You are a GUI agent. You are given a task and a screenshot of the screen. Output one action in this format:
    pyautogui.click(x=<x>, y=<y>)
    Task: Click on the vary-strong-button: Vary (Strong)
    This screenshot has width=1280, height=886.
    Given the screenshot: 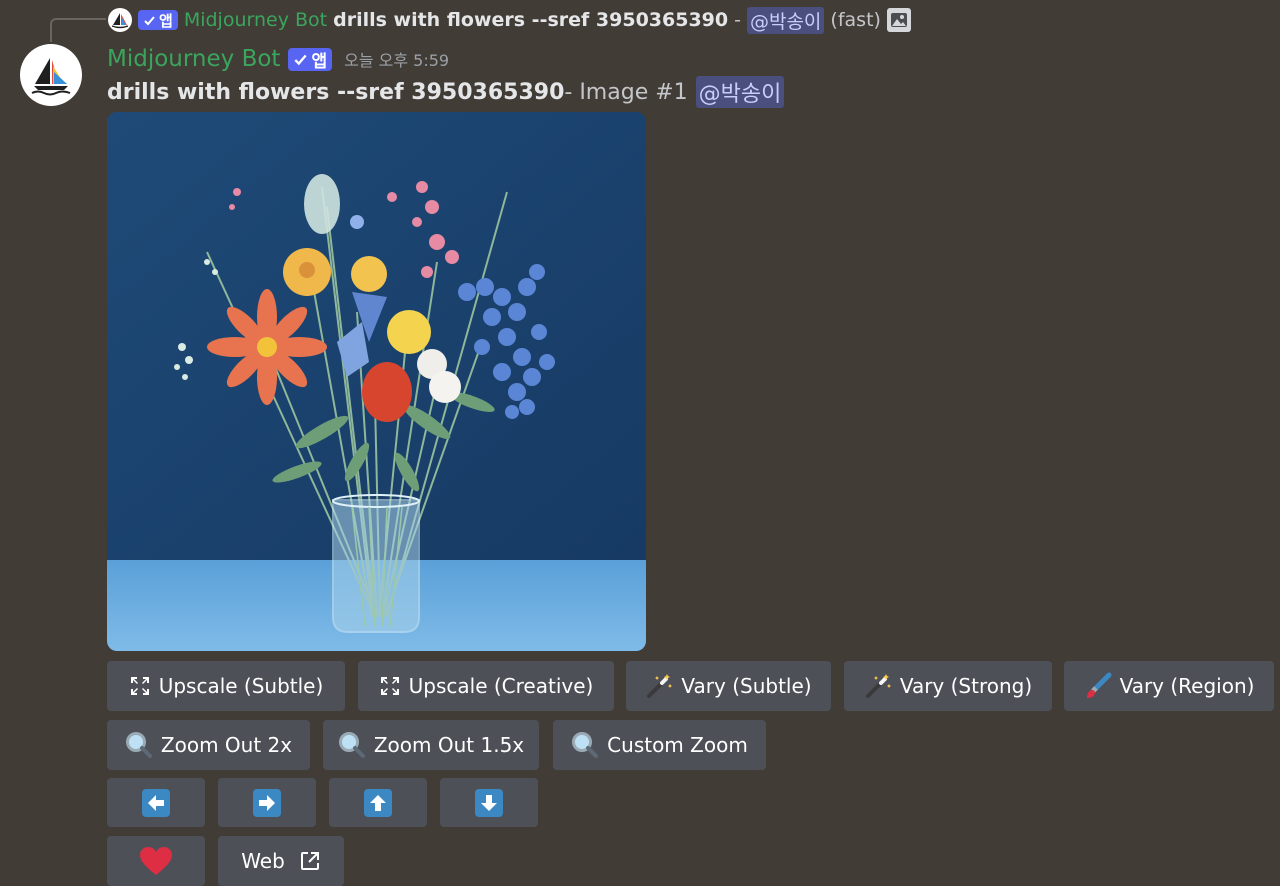 What is the action you would take?
    pyautogui.click(x=948, y=686)
    